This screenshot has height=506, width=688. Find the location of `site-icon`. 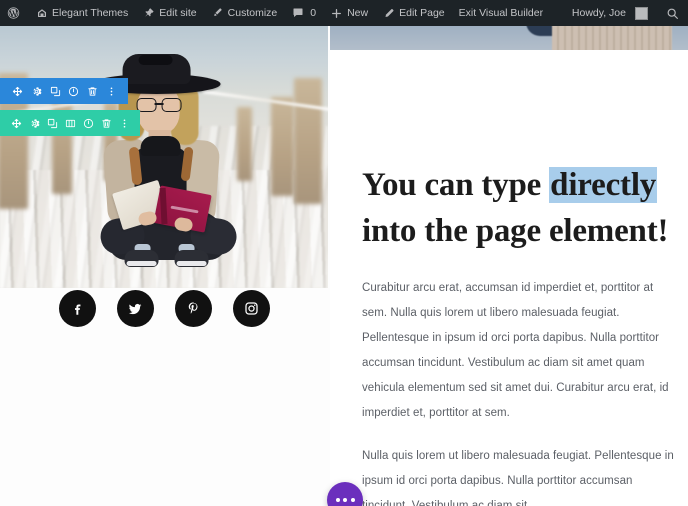

site-icon is located at coordinates (41, 13).